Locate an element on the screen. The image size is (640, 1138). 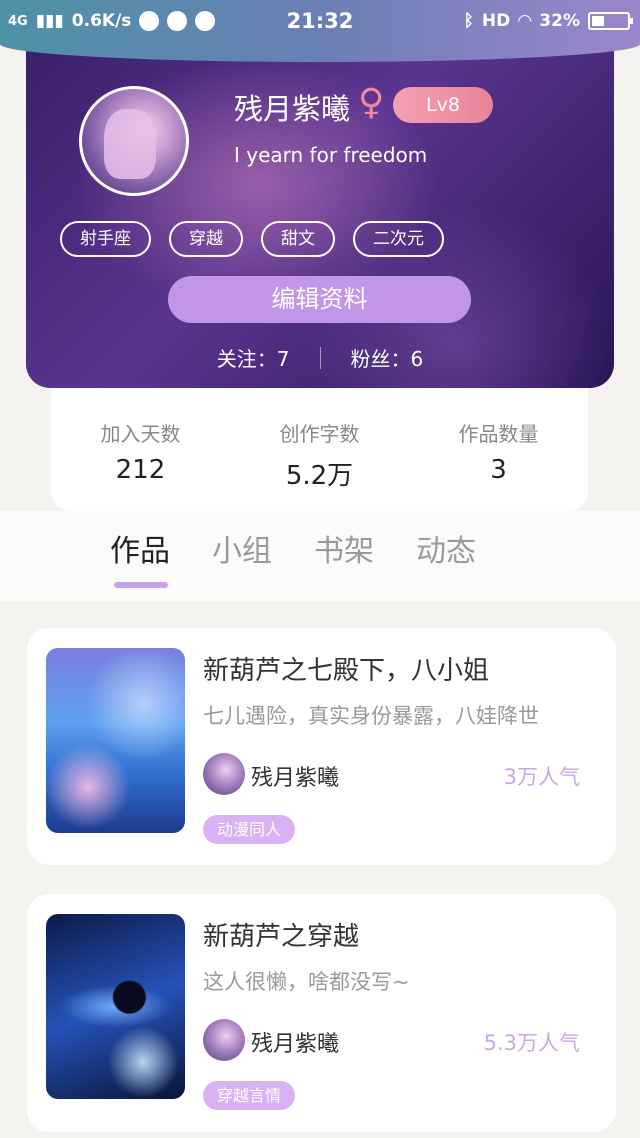
profile-signature: I yearn for freedom is located at coordinates (331, 155).